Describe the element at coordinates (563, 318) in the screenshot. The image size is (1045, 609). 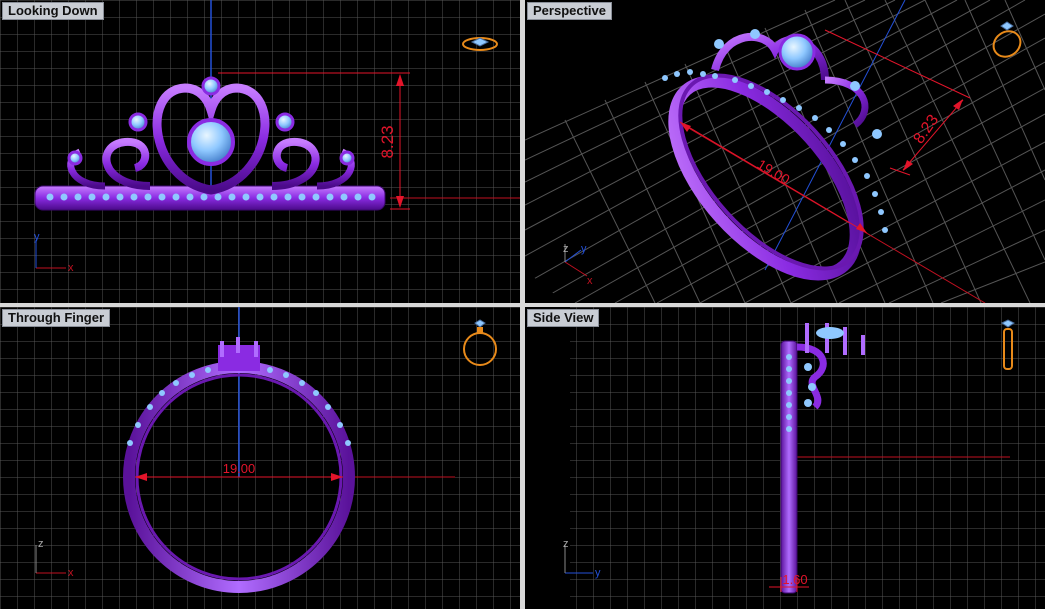
I see `viewport-label-side-view: Side View` at that location.